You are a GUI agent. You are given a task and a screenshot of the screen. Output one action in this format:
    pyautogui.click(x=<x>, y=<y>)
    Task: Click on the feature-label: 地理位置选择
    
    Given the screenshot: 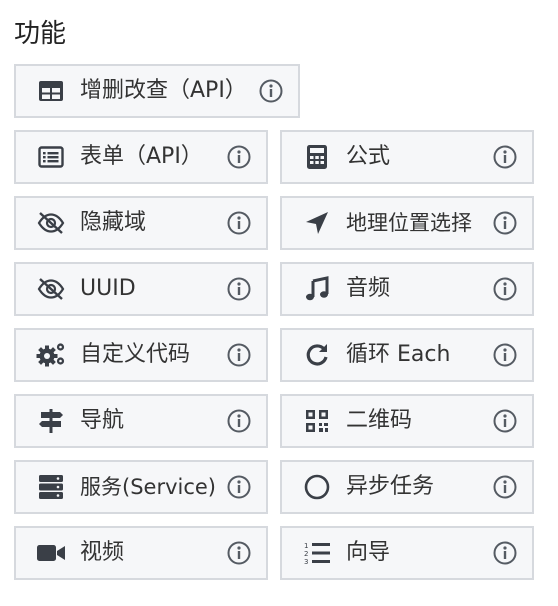 What is the action you would take?
    pyautogui.click(x=409, y=223)
    